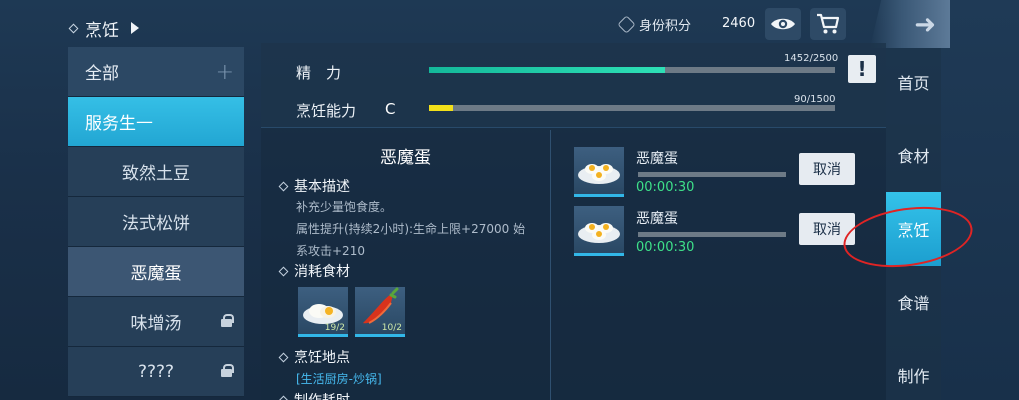  Describe the element at coordinates (156, 72) in the screenshot. I see `category-all: 全部 +` at that location.